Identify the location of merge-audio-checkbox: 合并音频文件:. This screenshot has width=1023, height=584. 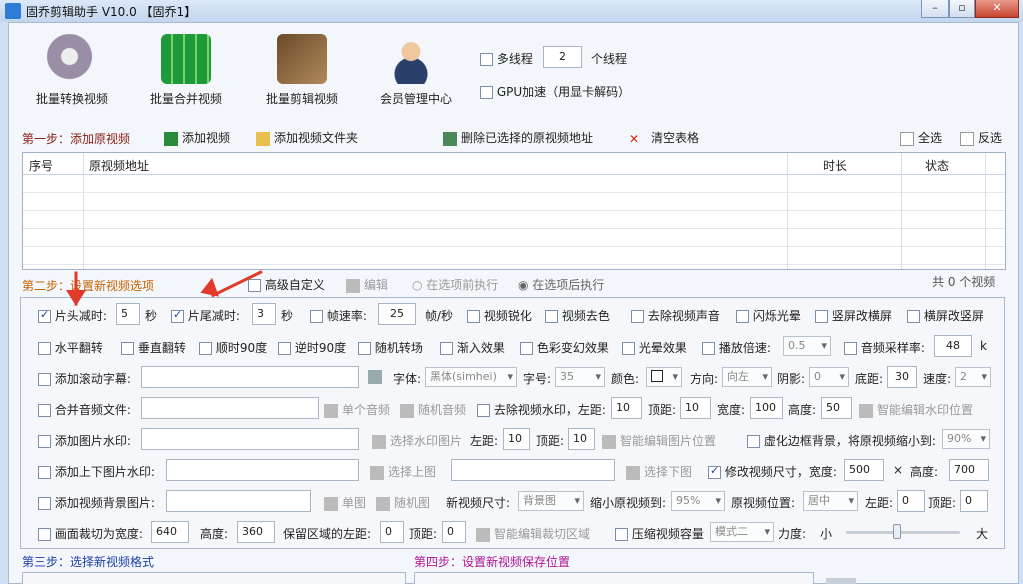
(84, 409).